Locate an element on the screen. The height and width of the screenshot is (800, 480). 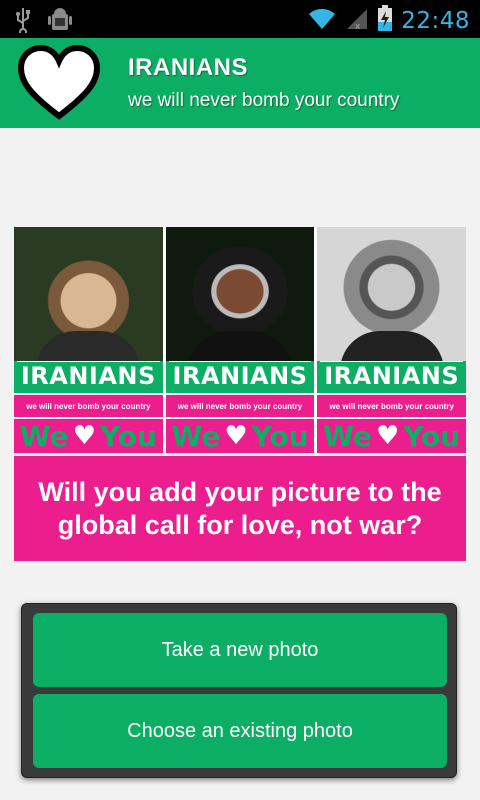
signal-icon: x is located at coordinates (357, 20).